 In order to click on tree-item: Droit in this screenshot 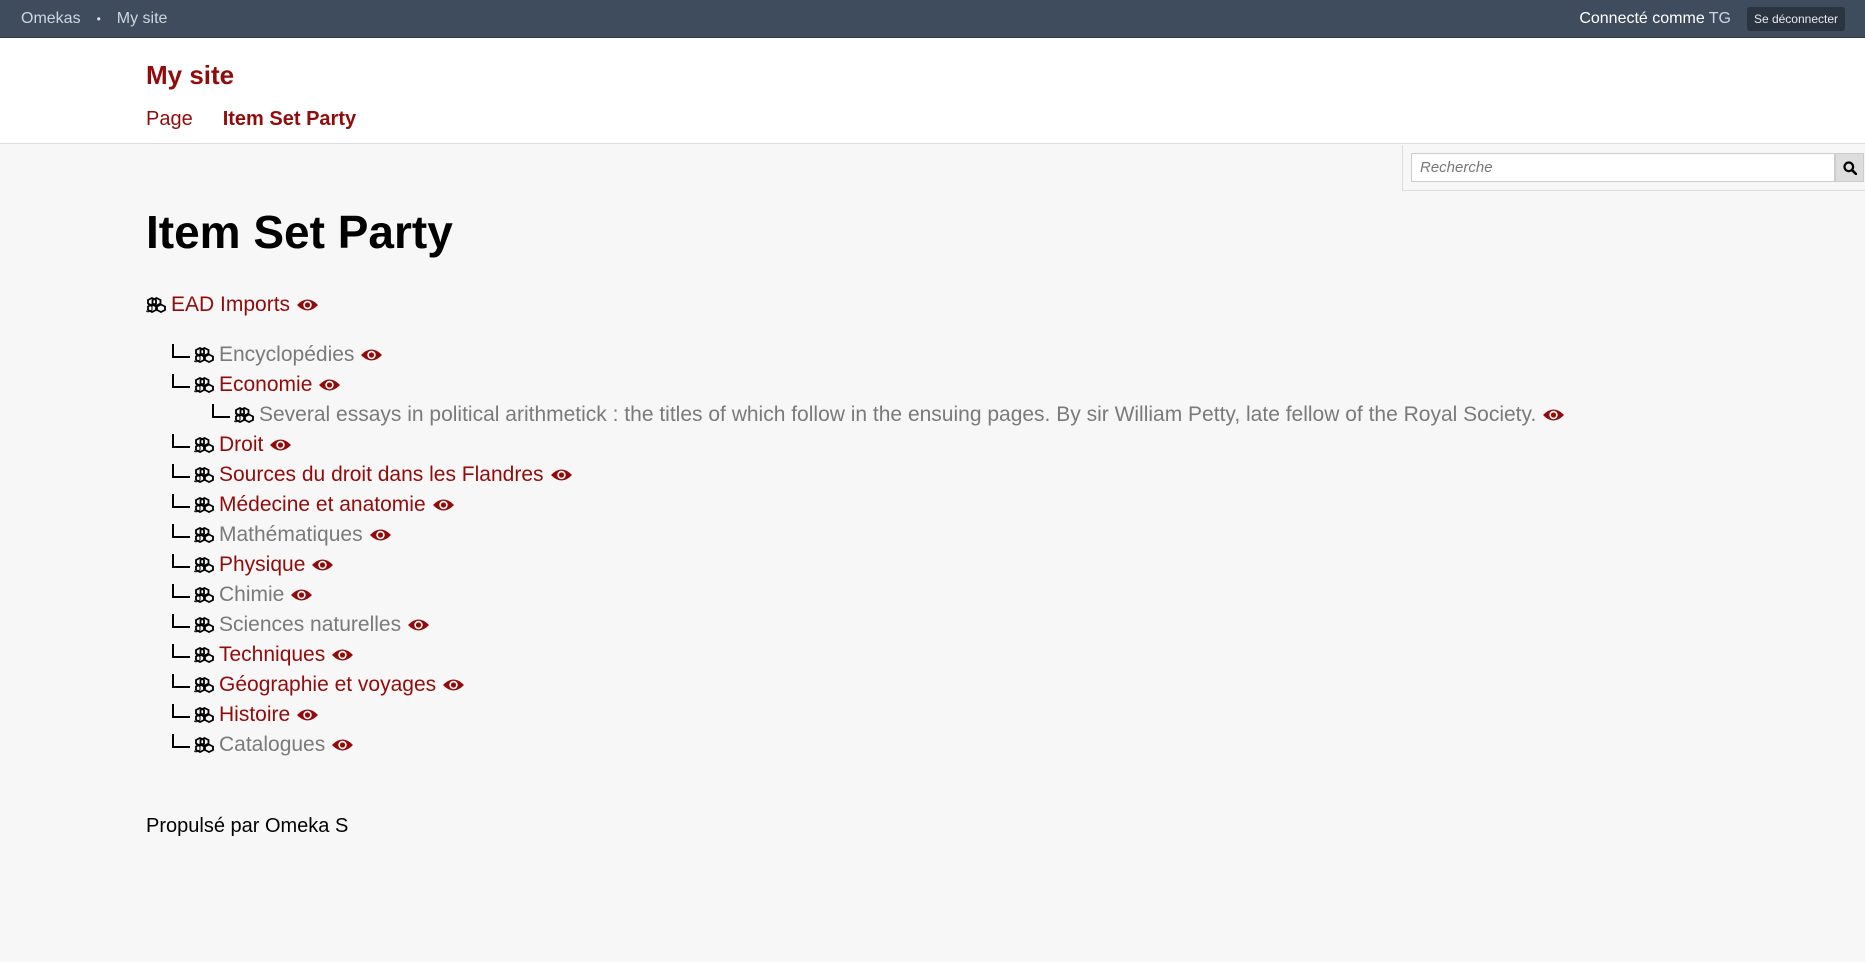, I will do `click(855, 445)`.